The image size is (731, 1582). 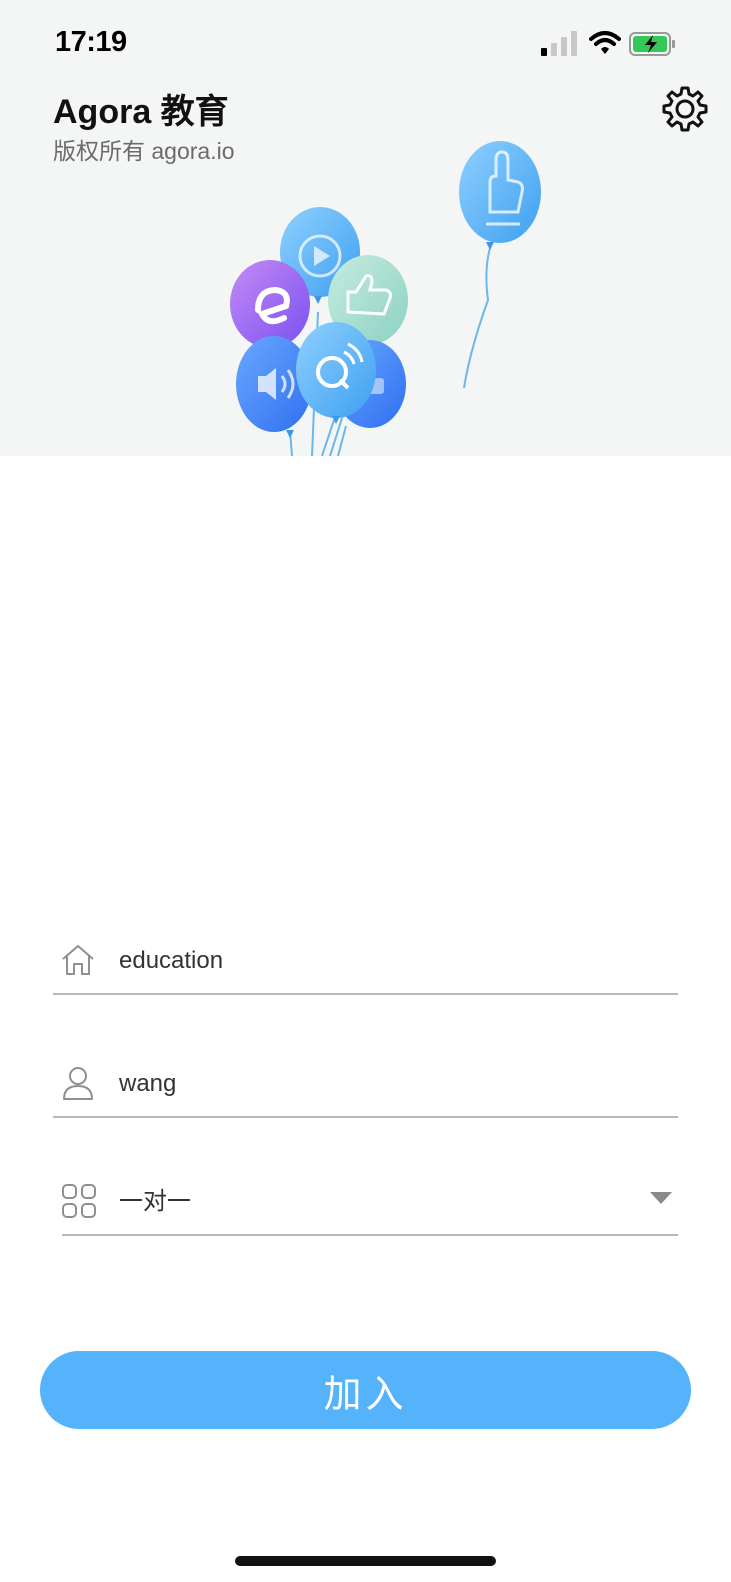 I want to click on status-icons, so click(x=621, y=45).